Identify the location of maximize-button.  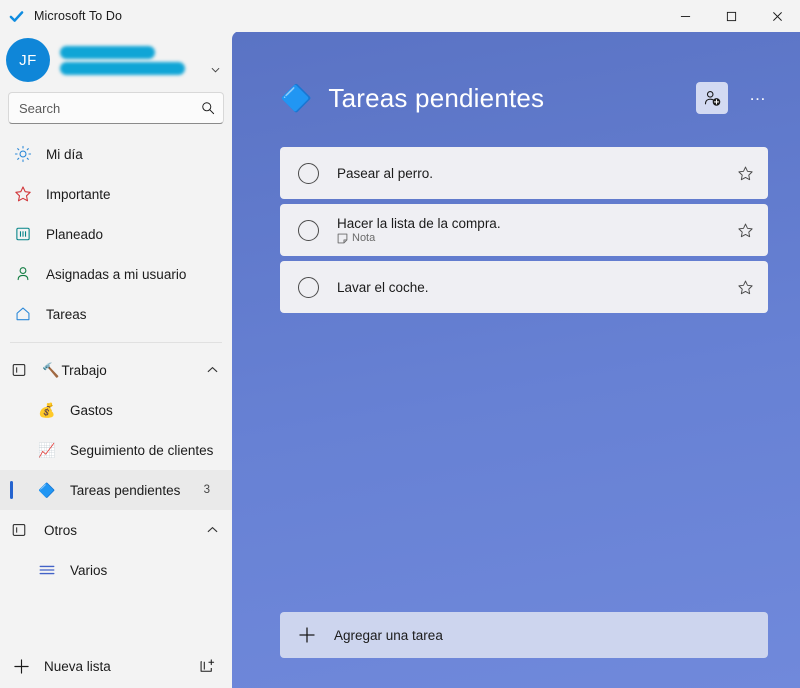
(731, 16).